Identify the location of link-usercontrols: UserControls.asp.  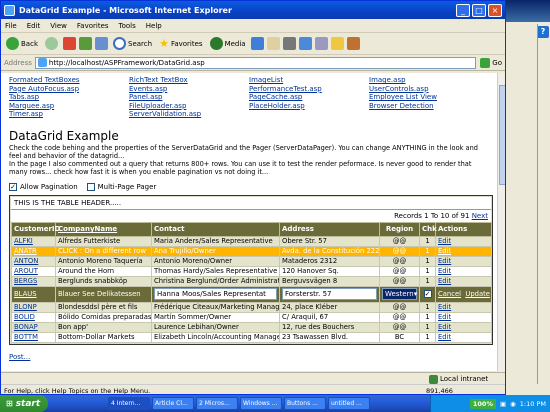
(429, 89).